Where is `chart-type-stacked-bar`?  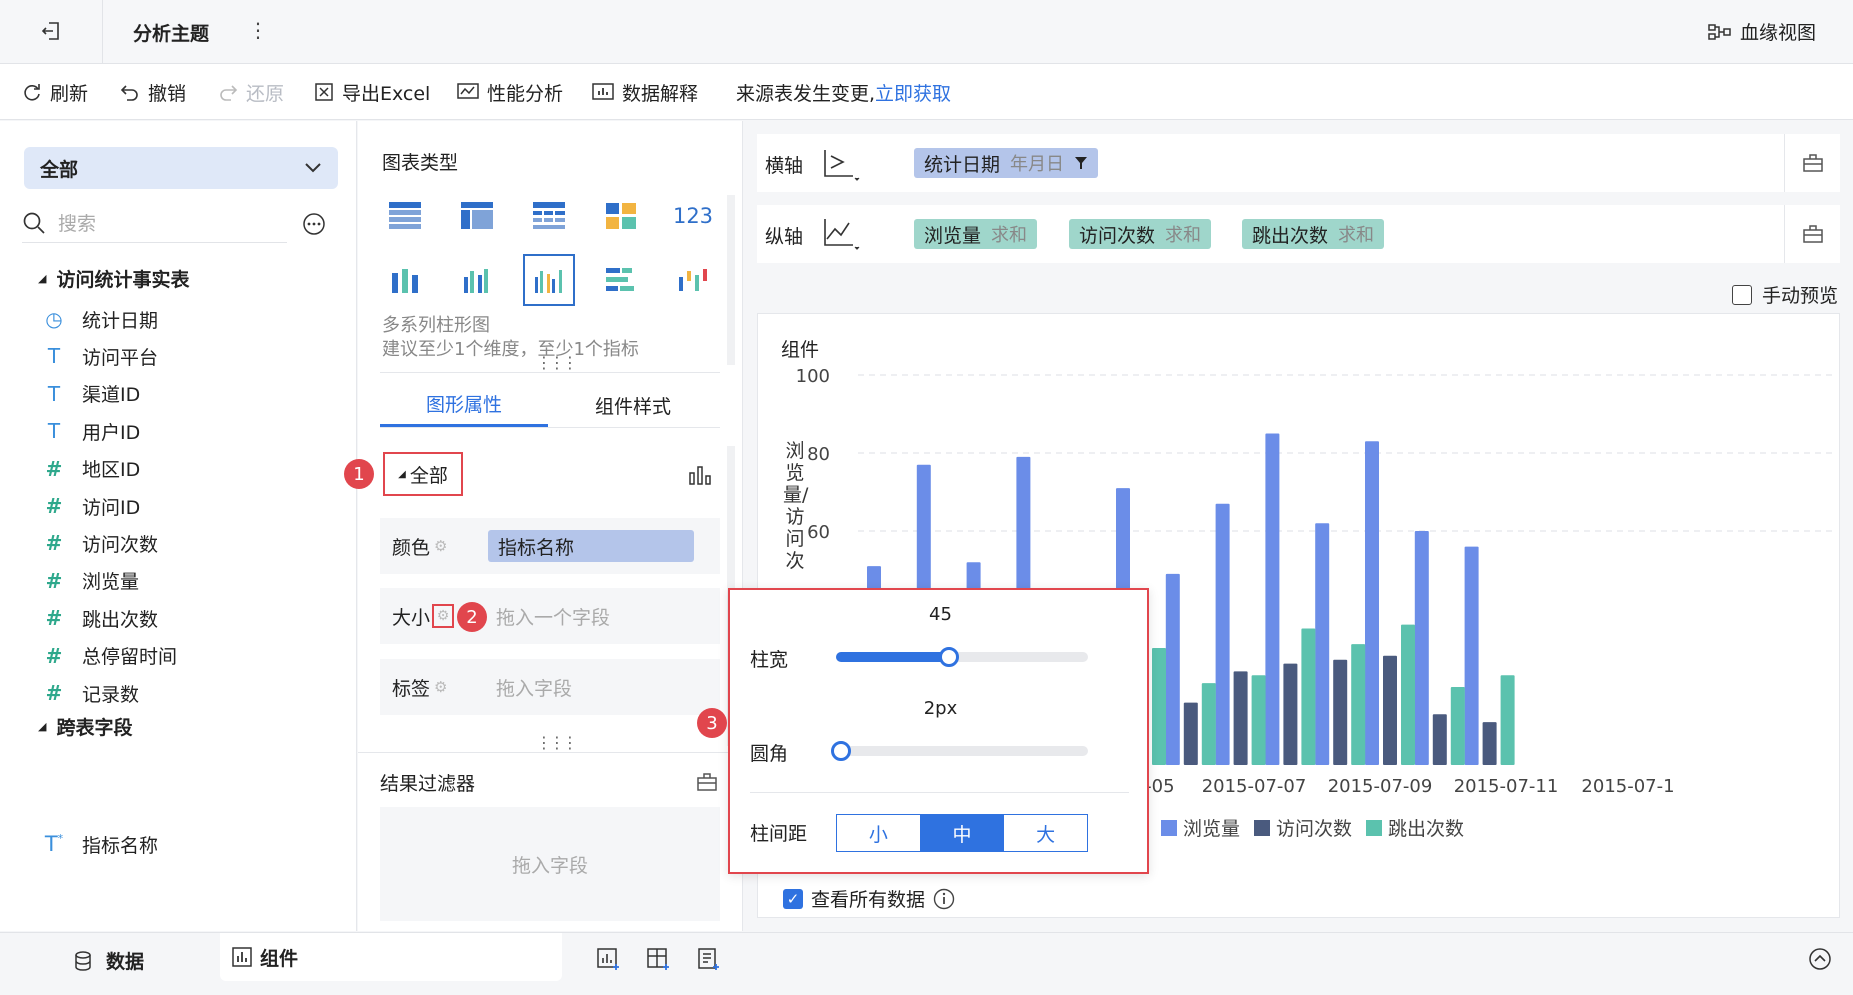 chart-type-stacked-bar is located at coordinates (405, 280).